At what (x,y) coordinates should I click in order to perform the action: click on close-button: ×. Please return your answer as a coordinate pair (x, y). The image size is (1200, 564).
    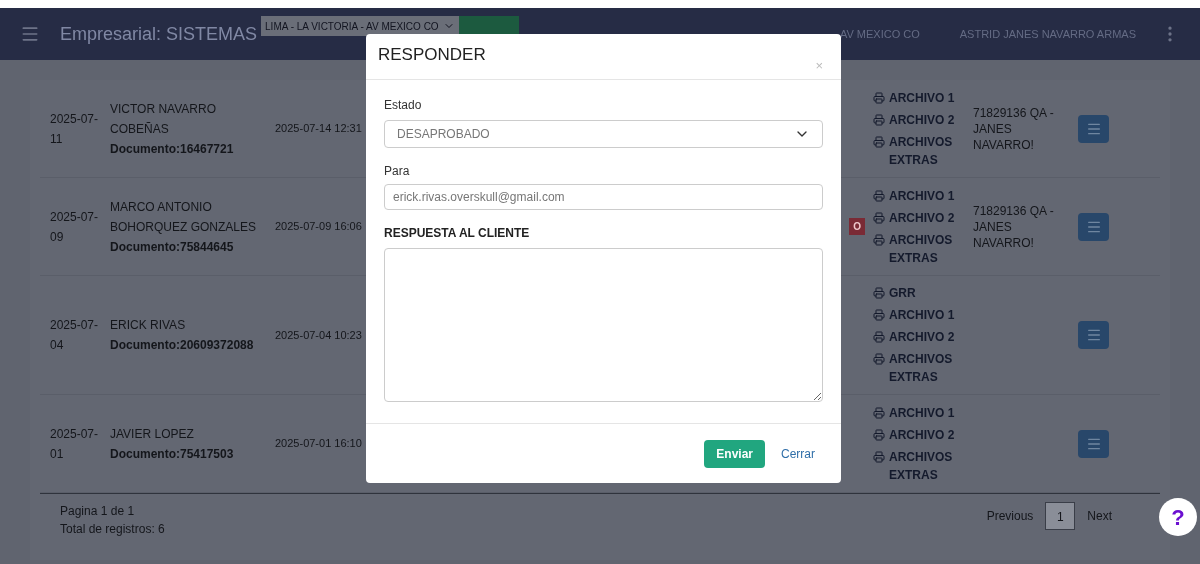
    Looking at the image, I should click on (819, 65).